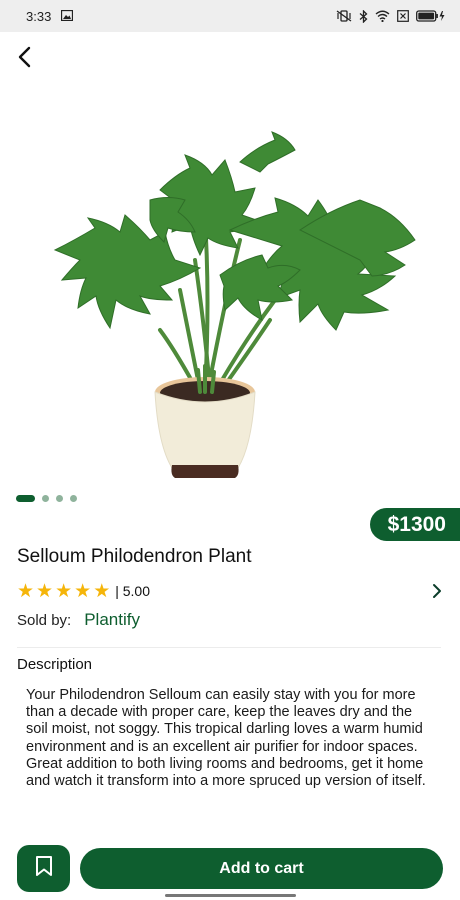 The height and width of the screenshot is (900, 460). I want to click on carousel-dot-active, so click(25, 498).